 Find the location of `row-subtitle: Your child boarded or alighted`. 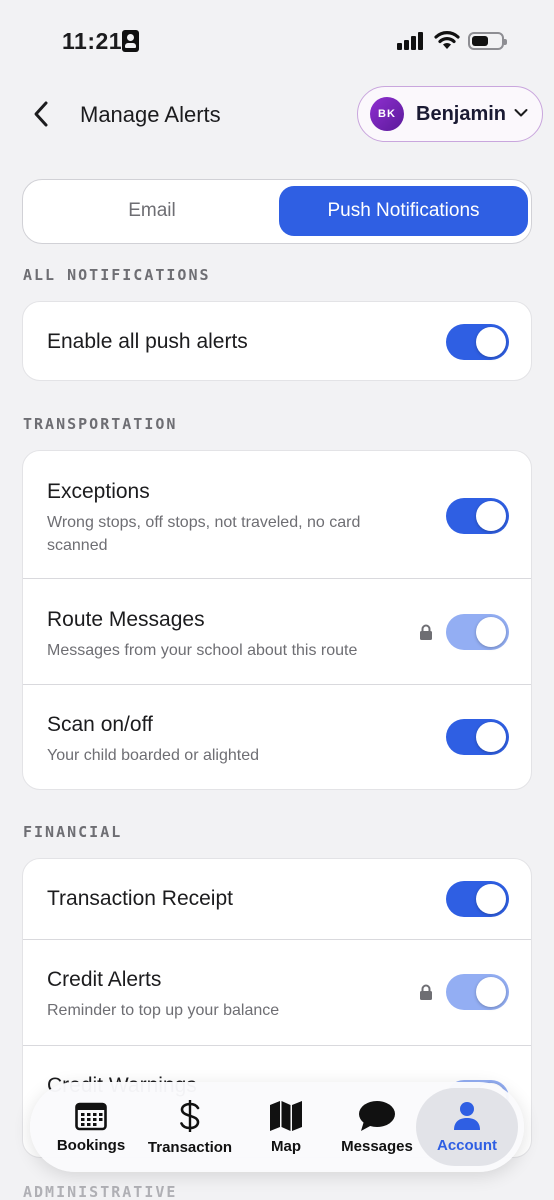

row-subtitle: Your child boarded or alighted is located at coordinates (153, 755).